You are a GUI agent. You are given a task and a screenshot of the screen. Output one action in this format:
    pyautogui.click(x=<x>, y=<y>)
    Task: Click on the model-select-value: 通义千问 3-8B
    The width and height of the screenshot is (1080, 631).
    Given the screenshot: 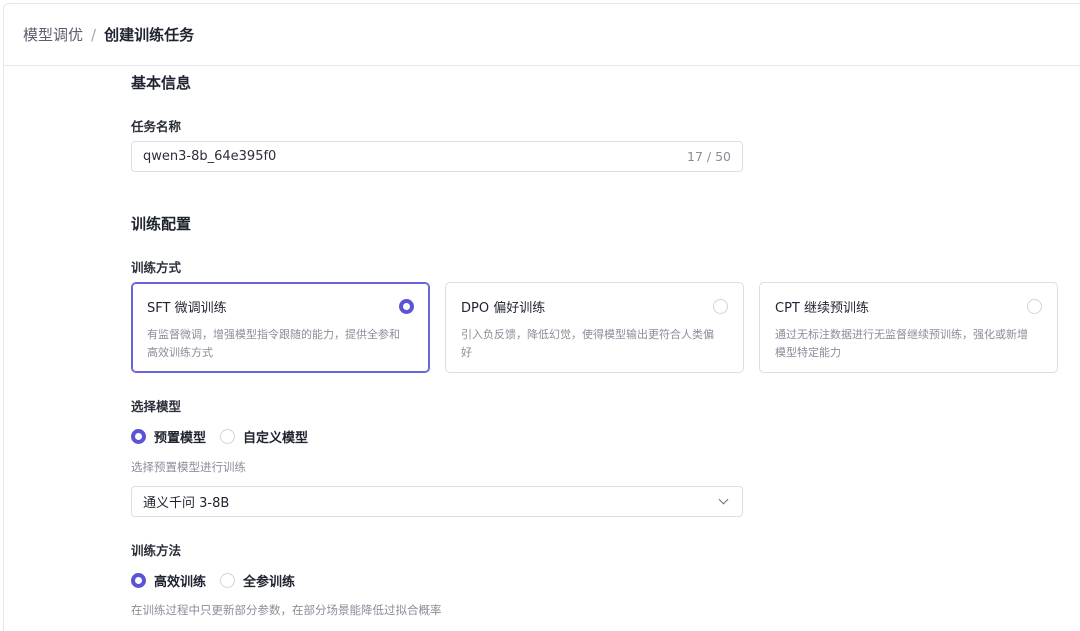 What is the action you would take?
    pyautogui.click(x=186, y=503)
    